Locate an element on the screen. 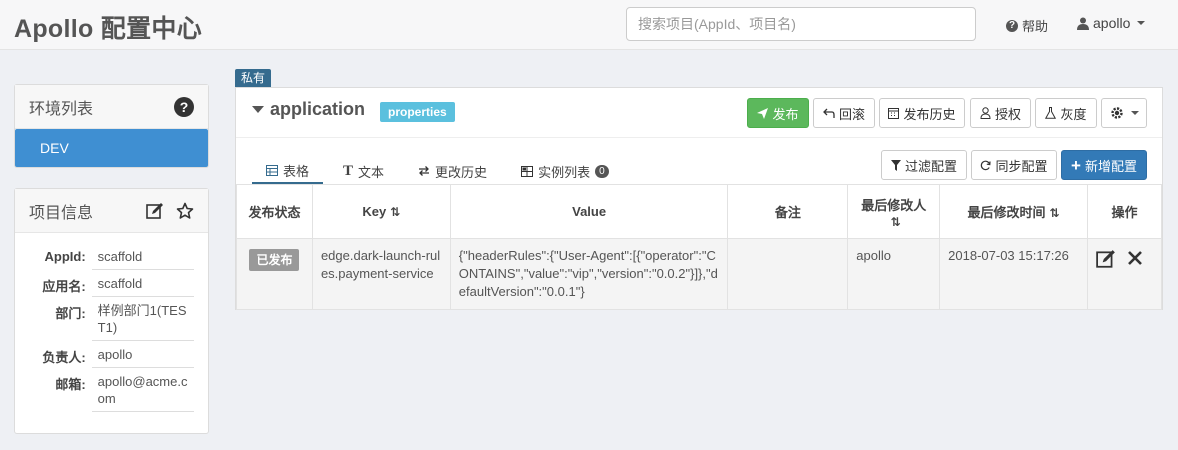  info-value: apollo@acme.com is located at coordinates (142, 390).